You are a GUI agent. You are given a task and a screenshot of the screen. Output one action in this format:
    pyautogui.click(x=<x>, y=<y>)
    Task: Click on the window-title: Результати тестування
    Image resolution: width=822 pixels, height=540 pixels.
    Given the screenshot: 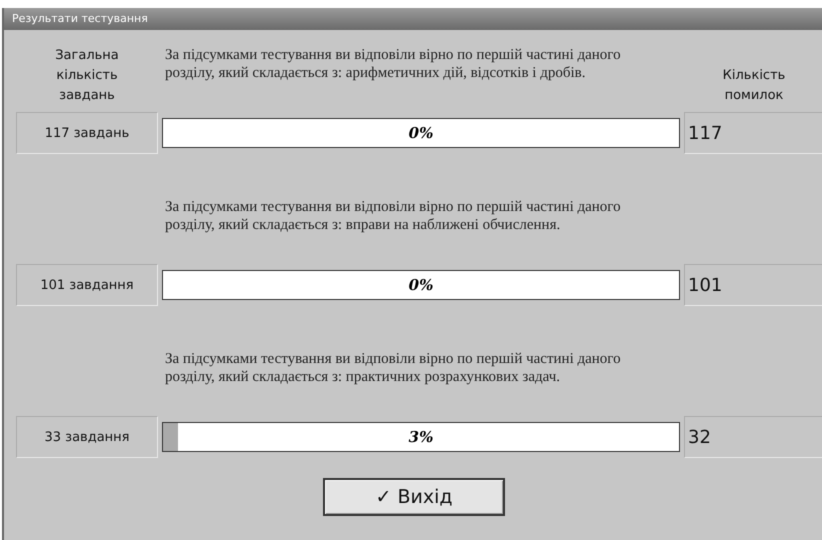 What is the action you would take?
    pyautogui.click(x=413, y=19)
    